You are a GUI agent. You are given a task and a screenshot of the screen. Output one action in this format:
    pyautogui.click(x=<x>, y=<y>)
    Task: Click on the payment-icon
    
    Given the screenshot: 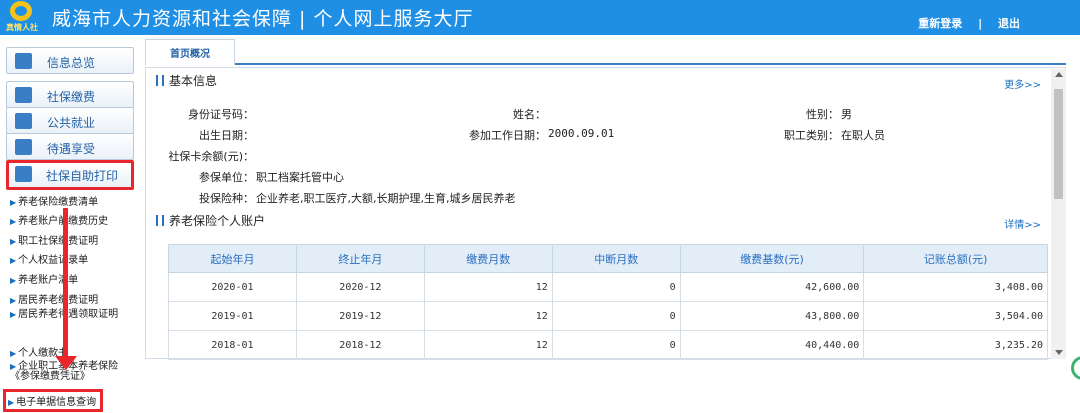 What is the action you would take?
    pyautogui.click(x=23, y=95)
    